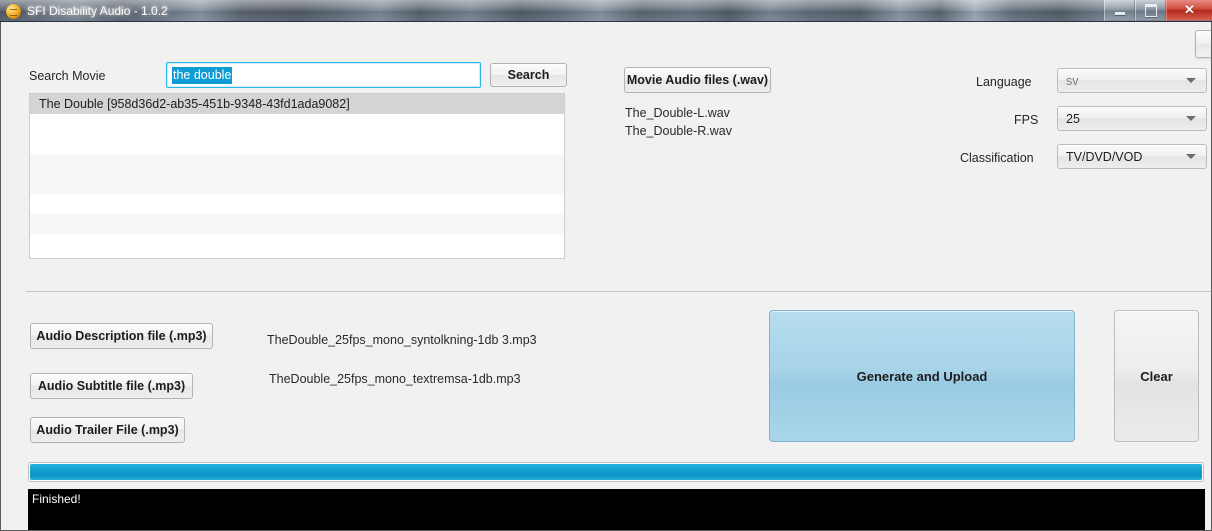  I want to click on clear-button: Clear, so click(1156, 376).